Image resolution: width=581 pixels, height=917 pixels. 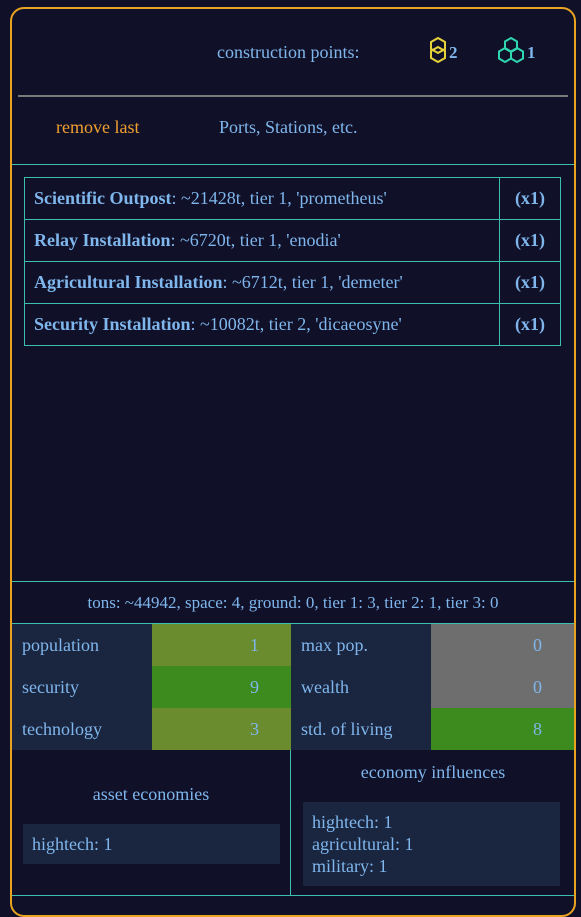 I want to click on yellow-points-count: 2, so click(x=453, y=52).